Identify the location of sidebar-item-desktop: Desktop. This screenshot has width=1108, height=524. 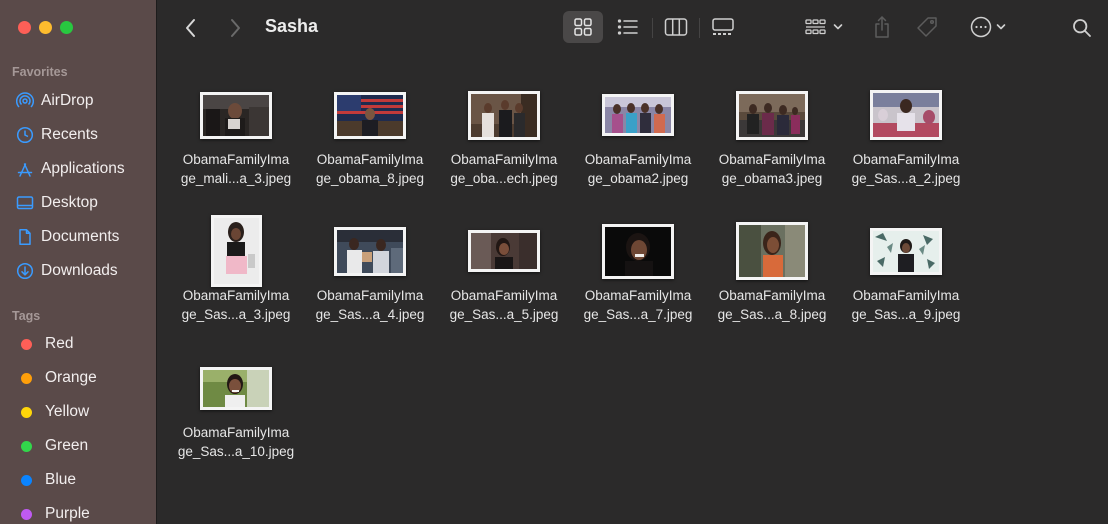
(83, 203).